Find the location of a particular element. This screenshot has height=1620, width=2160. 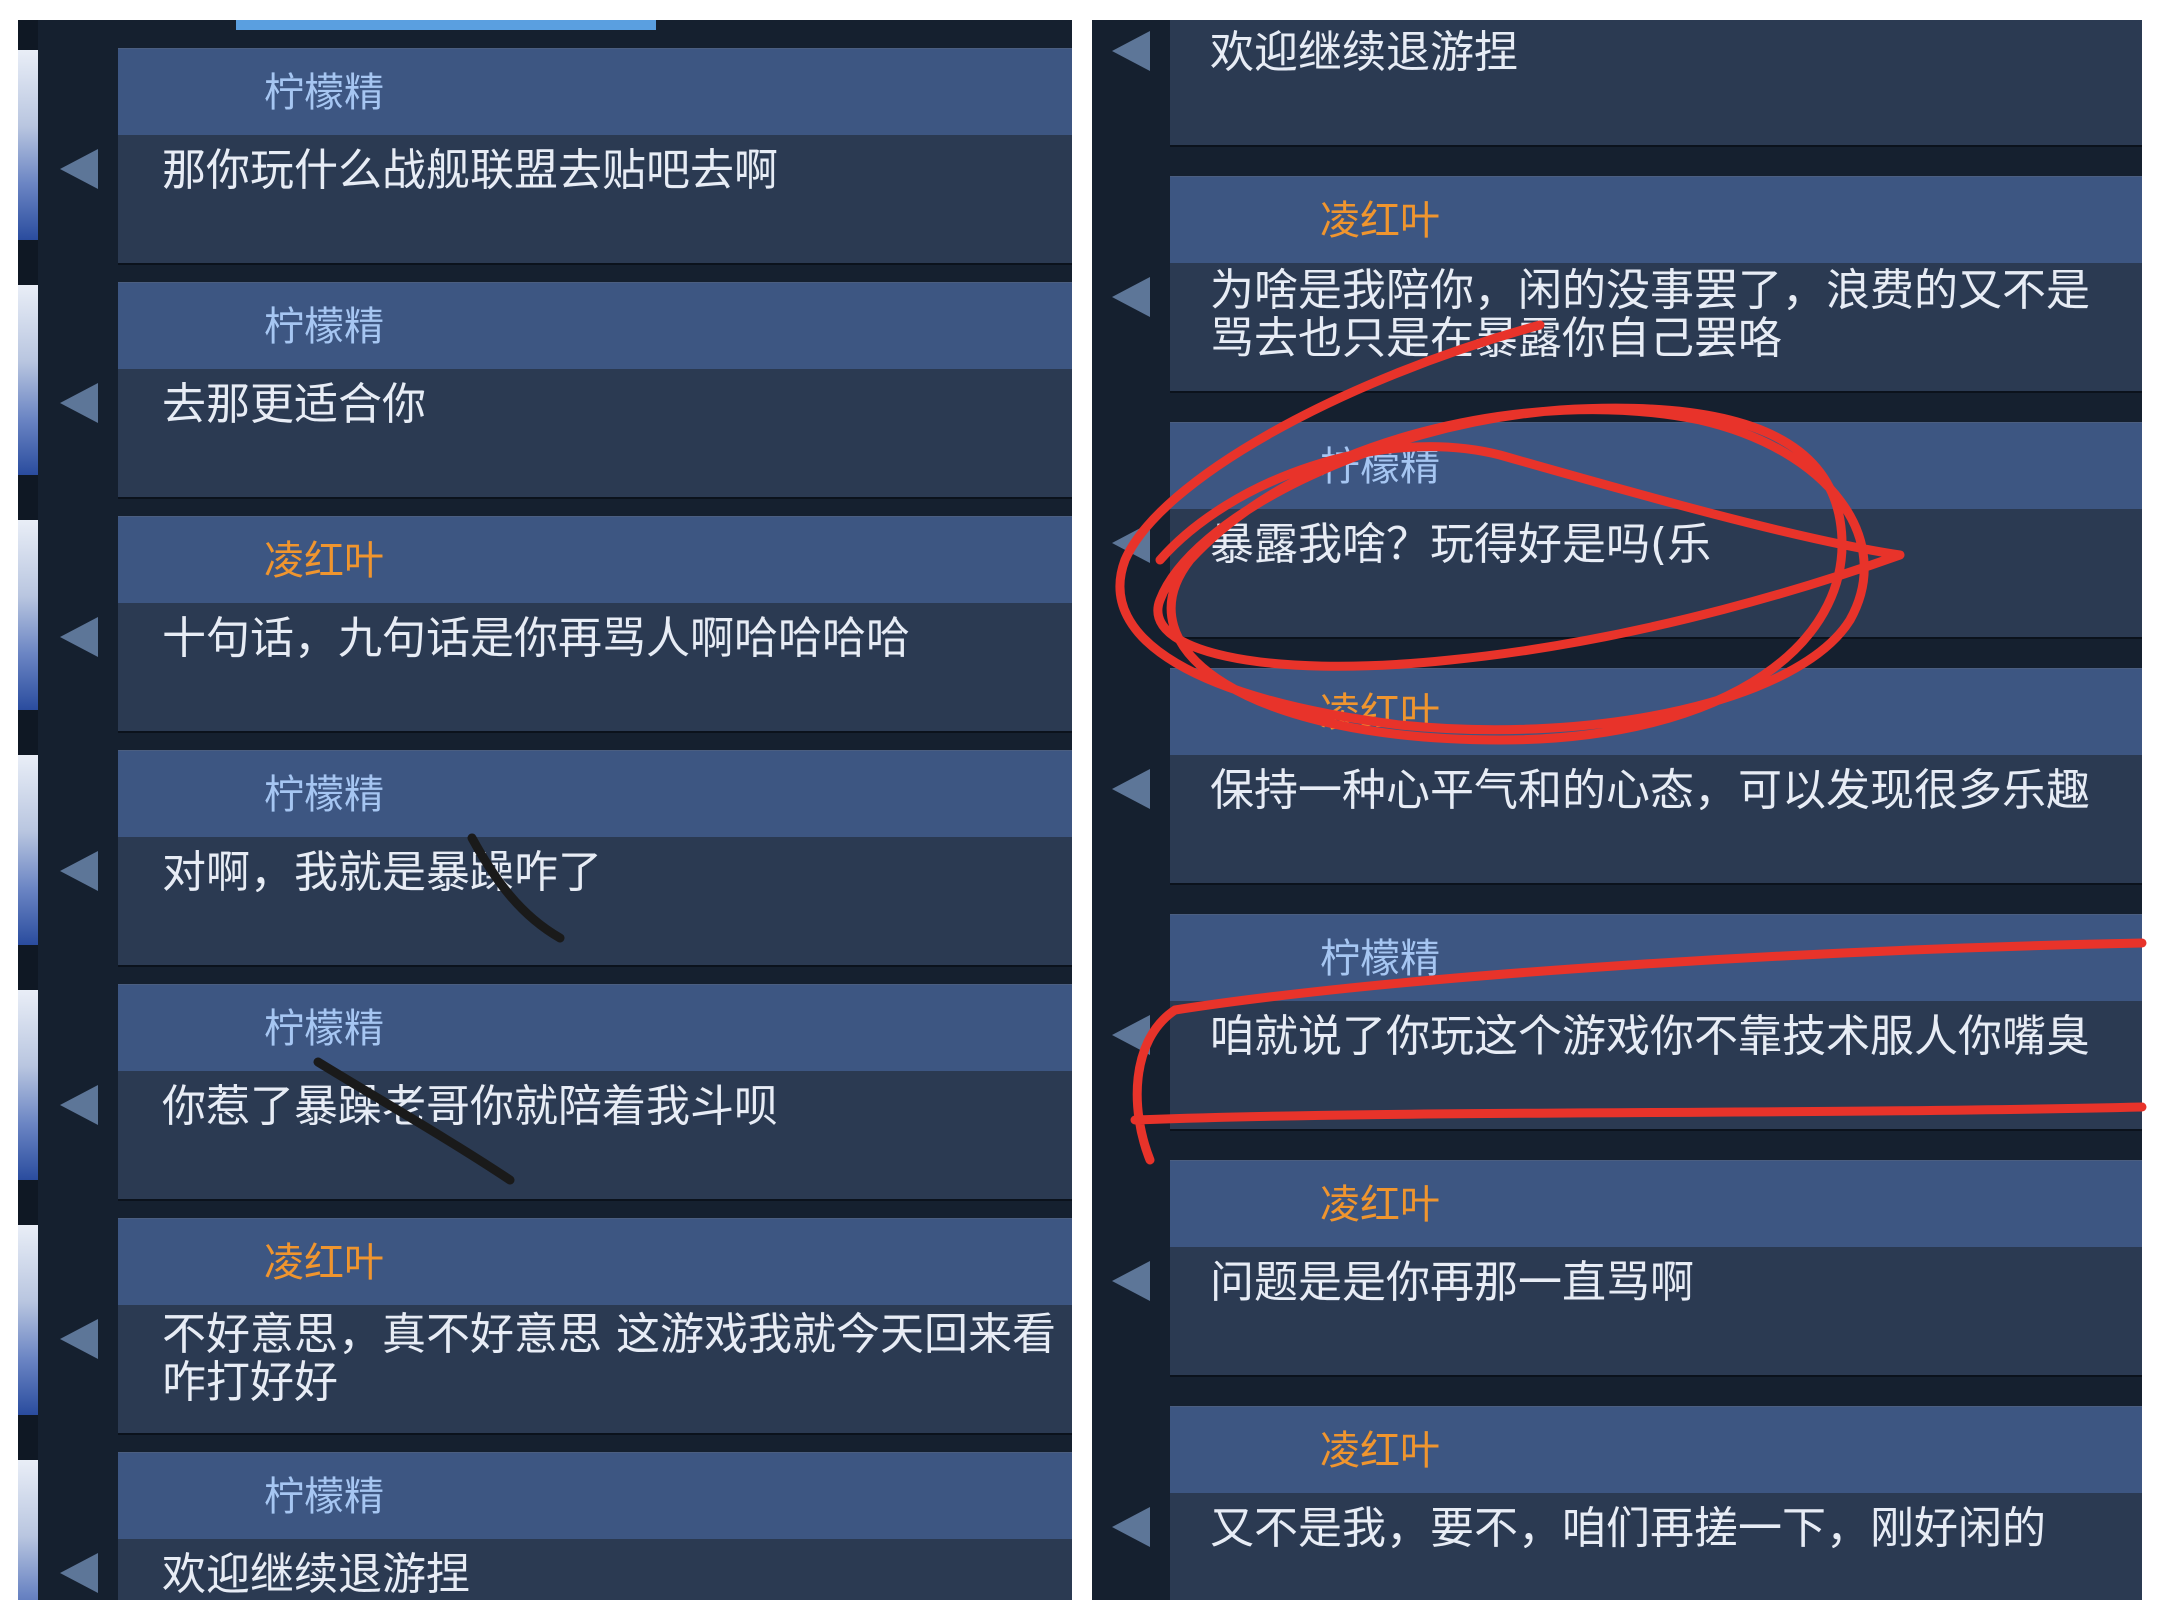

message-text: 咱就说了你玩这个游戏你不靠技术服人你嘴臭 is located at coordinates (1650, 1037).